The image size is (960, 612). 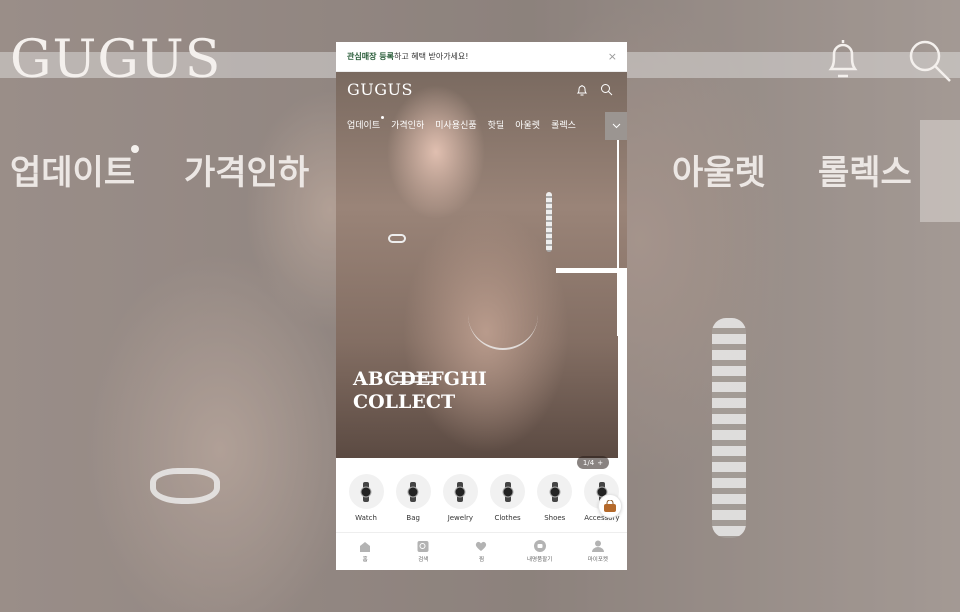 I want to click on category-shoes: Shoes, so click(x=555, y=498).